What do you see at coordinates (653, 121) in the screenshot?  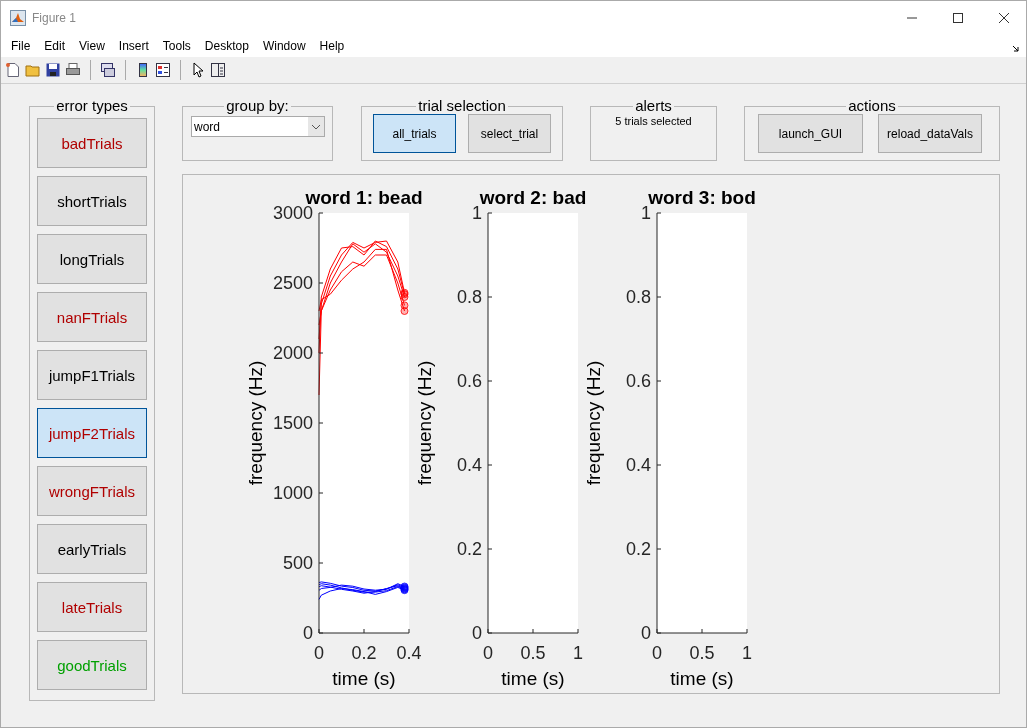 I see `alert-message: 5 trials selected` at bounding box center [653, 121].